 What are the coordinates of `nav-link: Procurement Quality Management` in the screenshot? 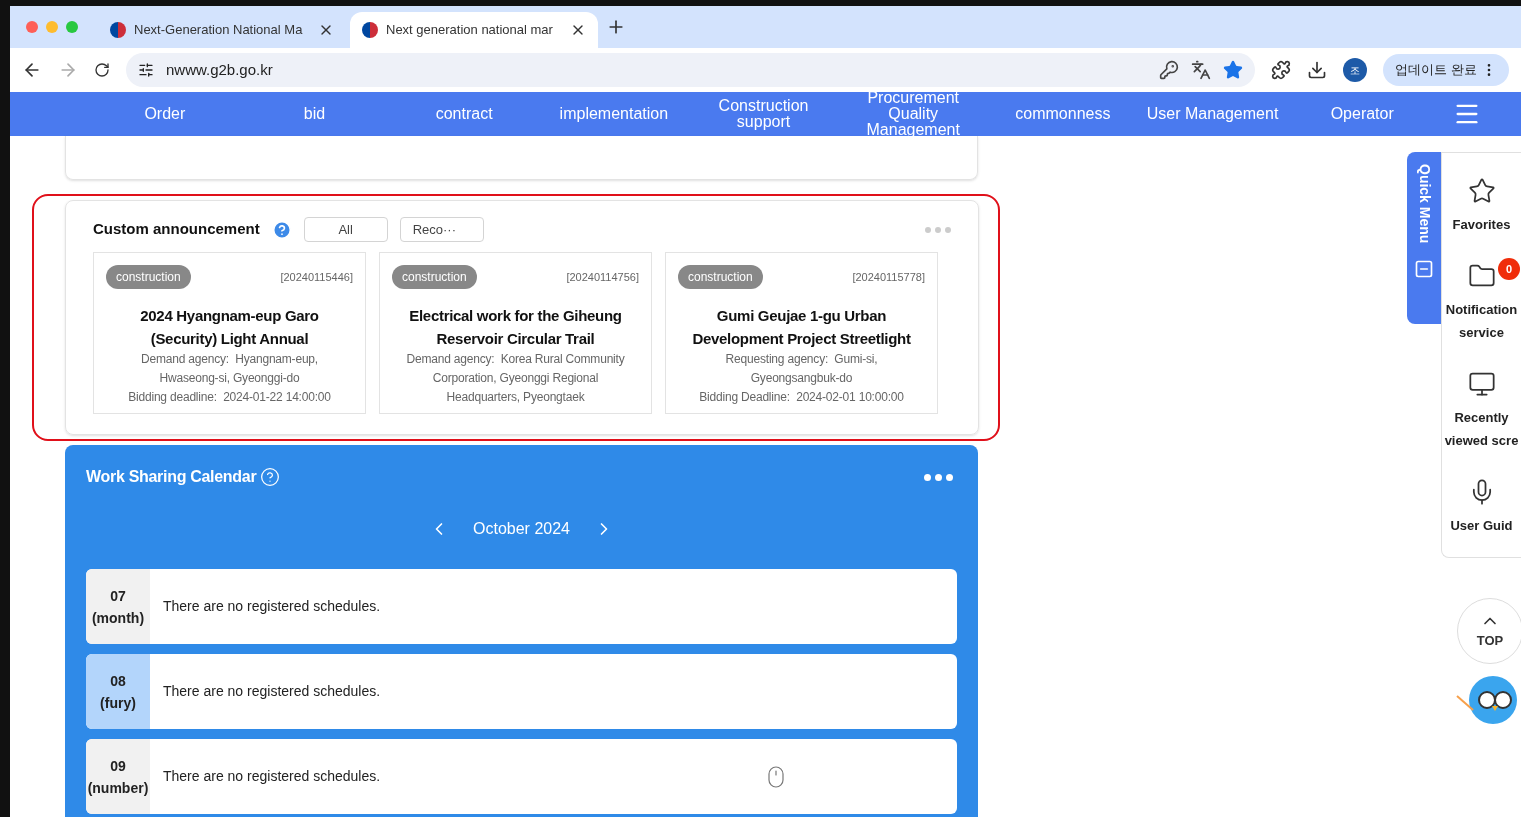 It's located at (913, 114).